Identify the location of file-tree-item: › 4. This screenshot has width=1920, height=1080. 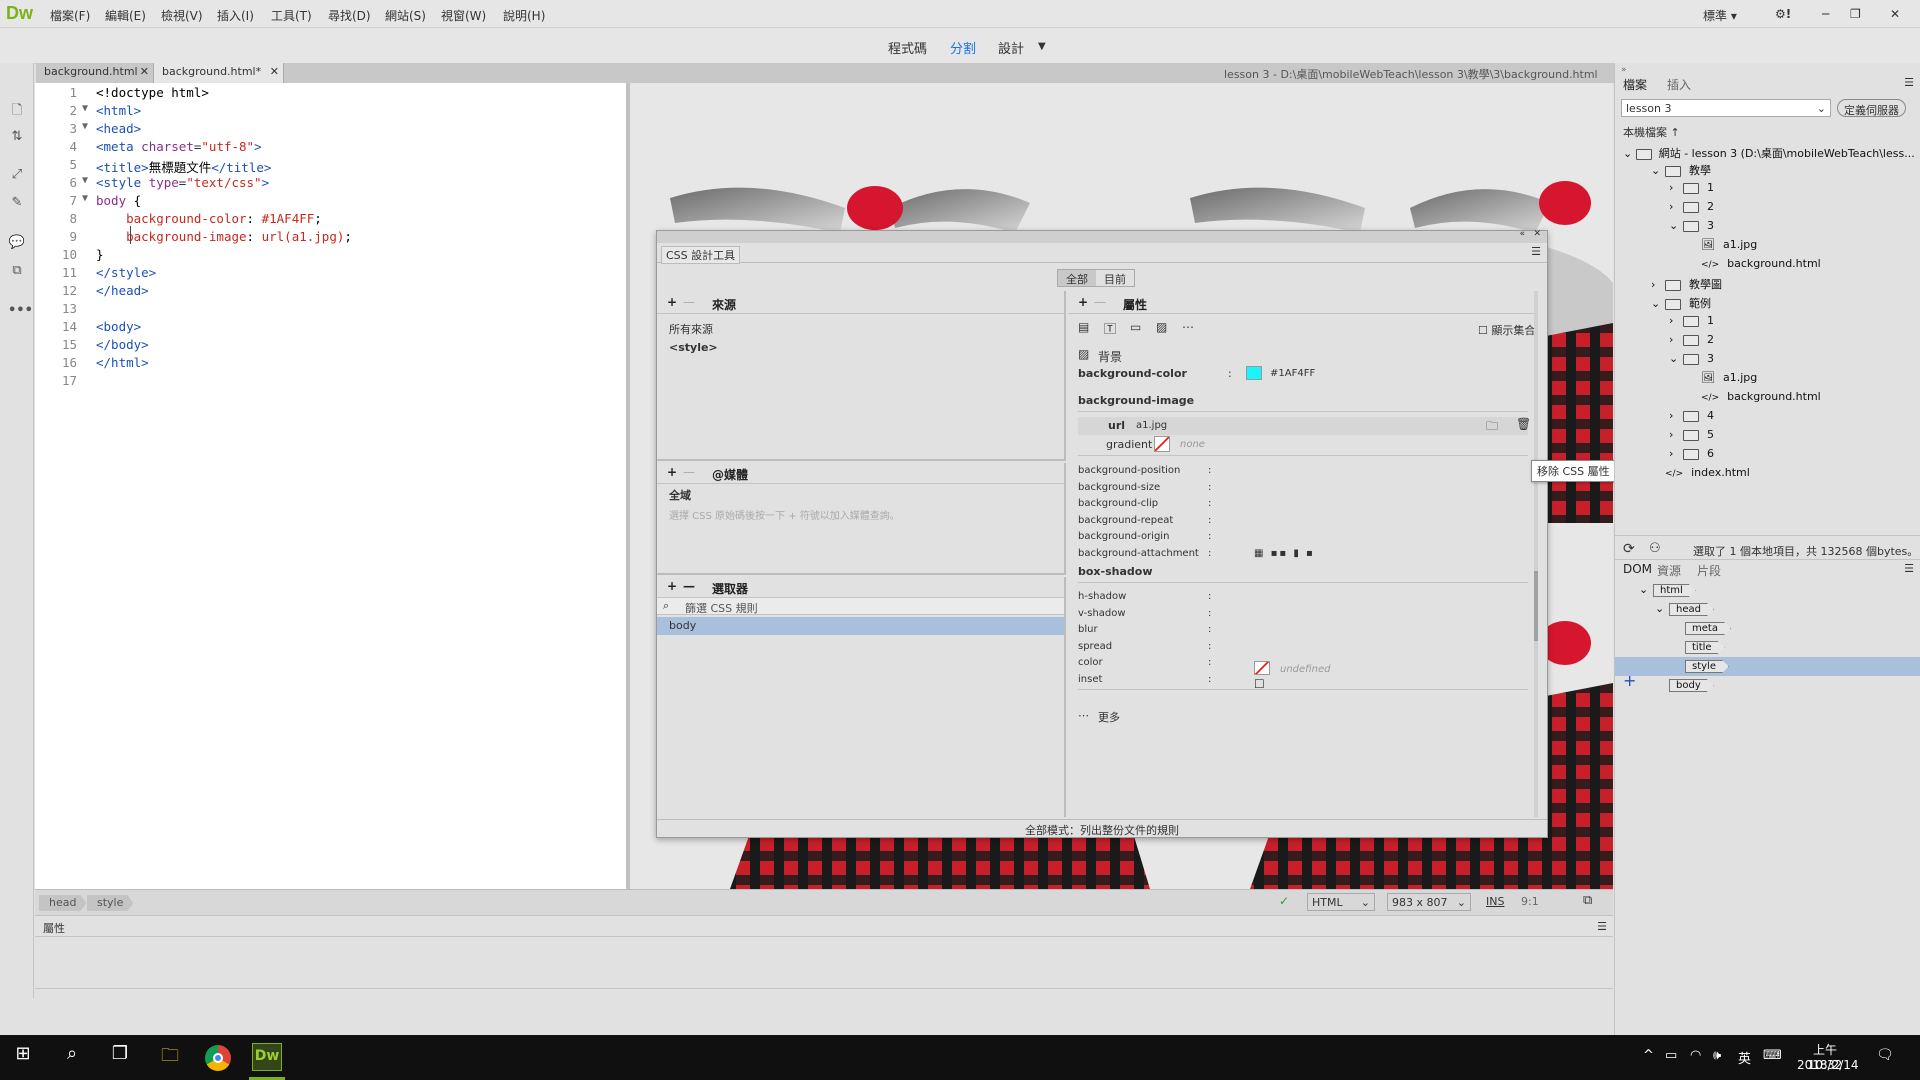
(1691, 415).